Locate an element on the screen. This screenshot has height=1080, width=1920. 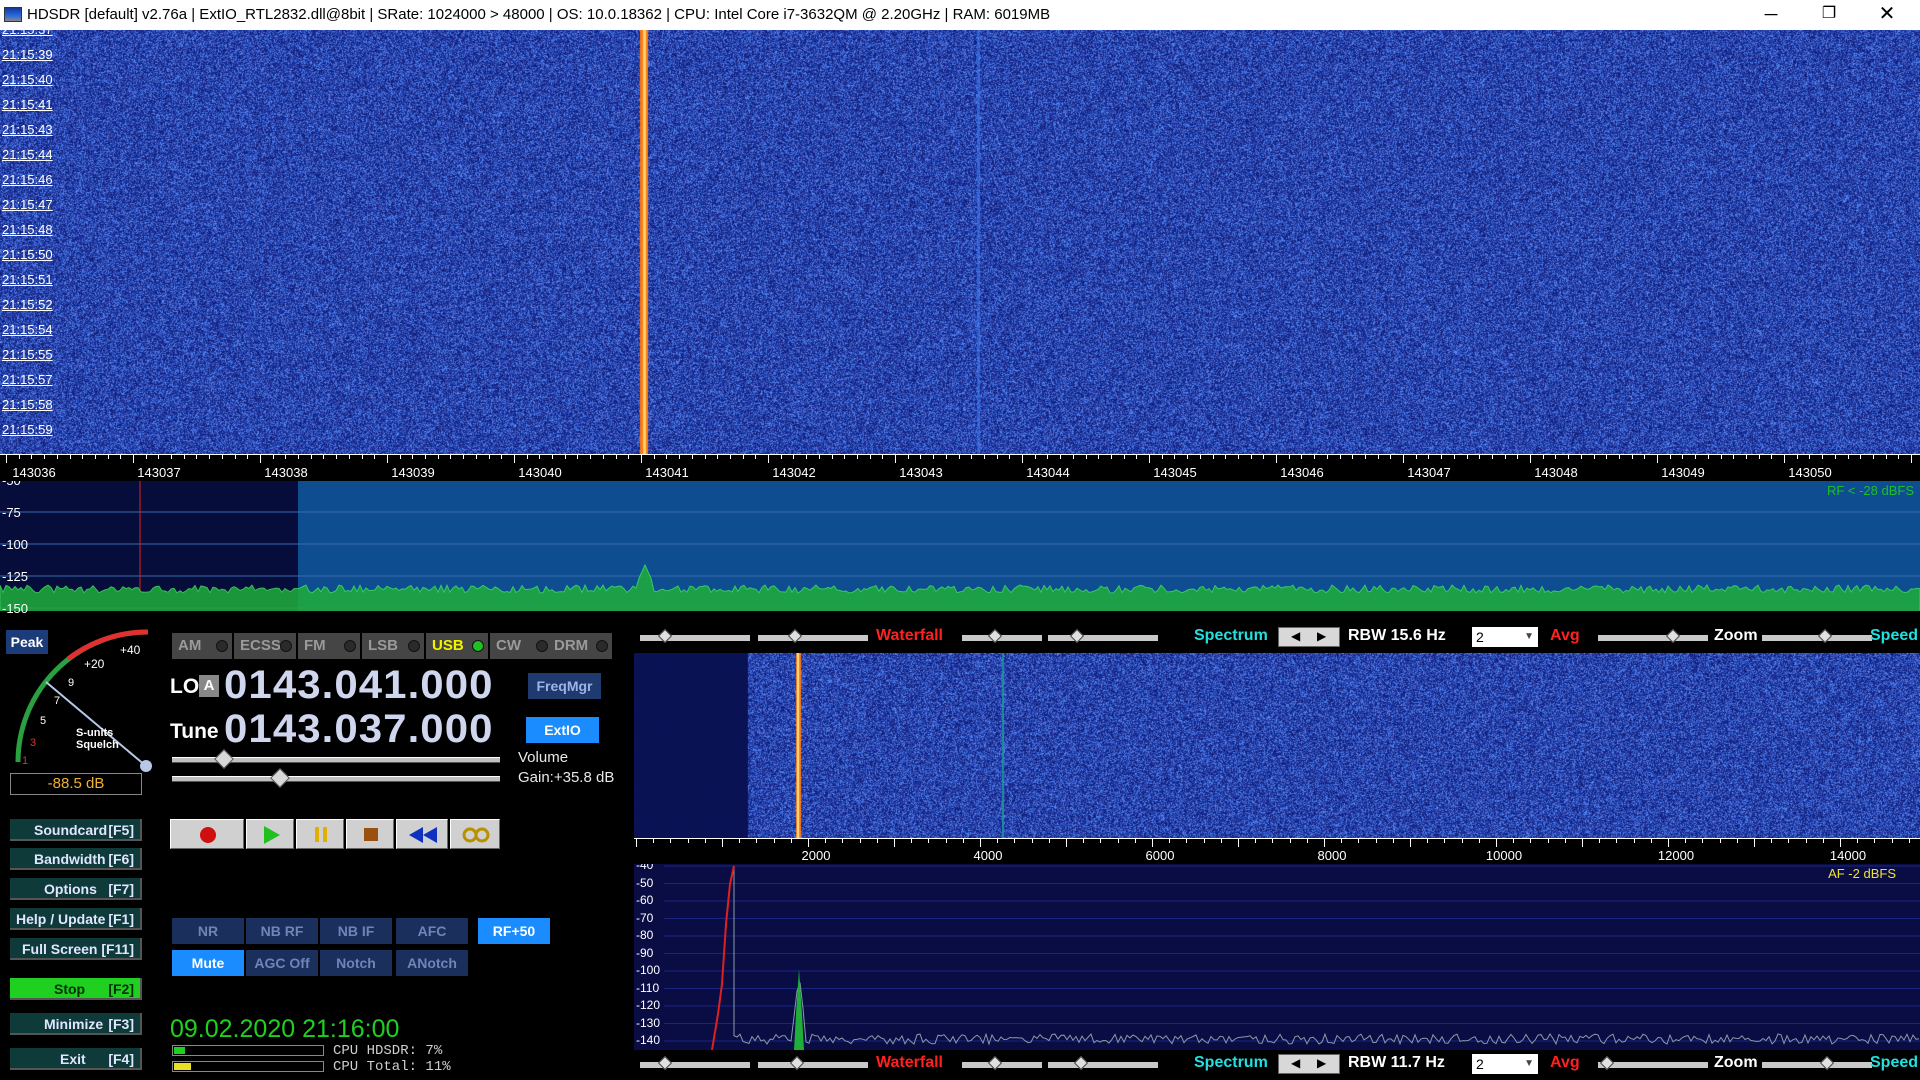
af-waterfall is located at coordinates (1277, 745).